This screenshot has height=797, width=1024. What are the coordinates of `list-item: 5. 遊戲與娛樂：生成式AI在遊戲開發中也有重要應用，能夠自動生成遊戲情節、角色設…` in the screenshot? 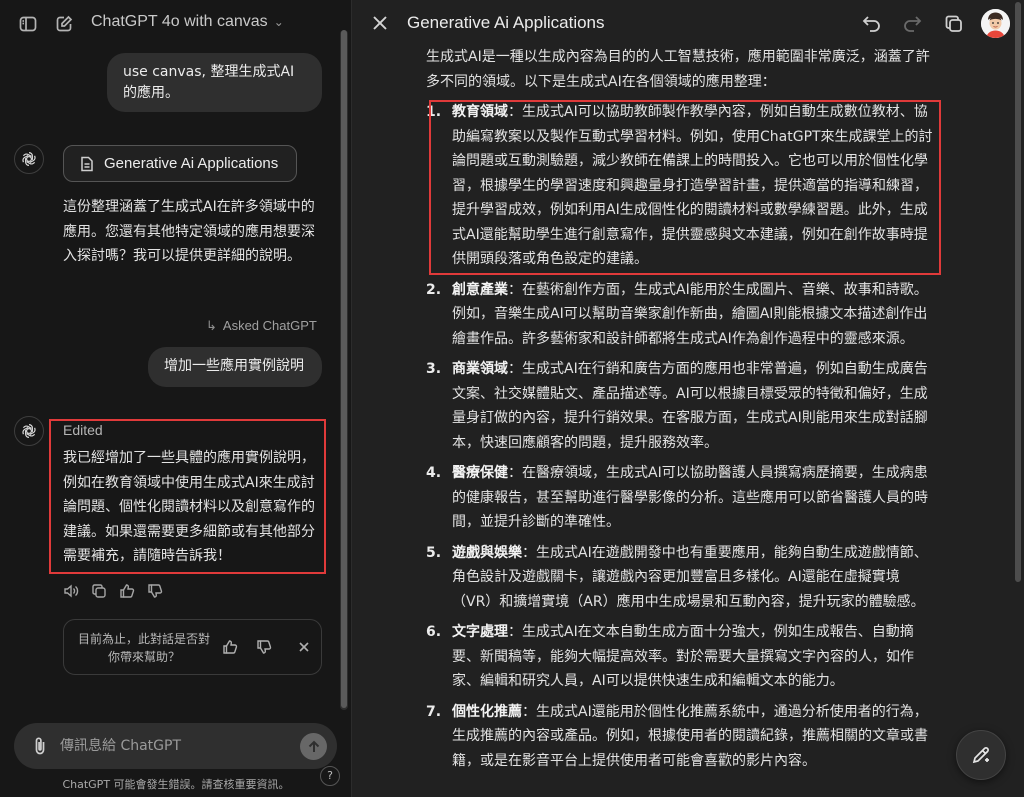 It's located at (682, 578).